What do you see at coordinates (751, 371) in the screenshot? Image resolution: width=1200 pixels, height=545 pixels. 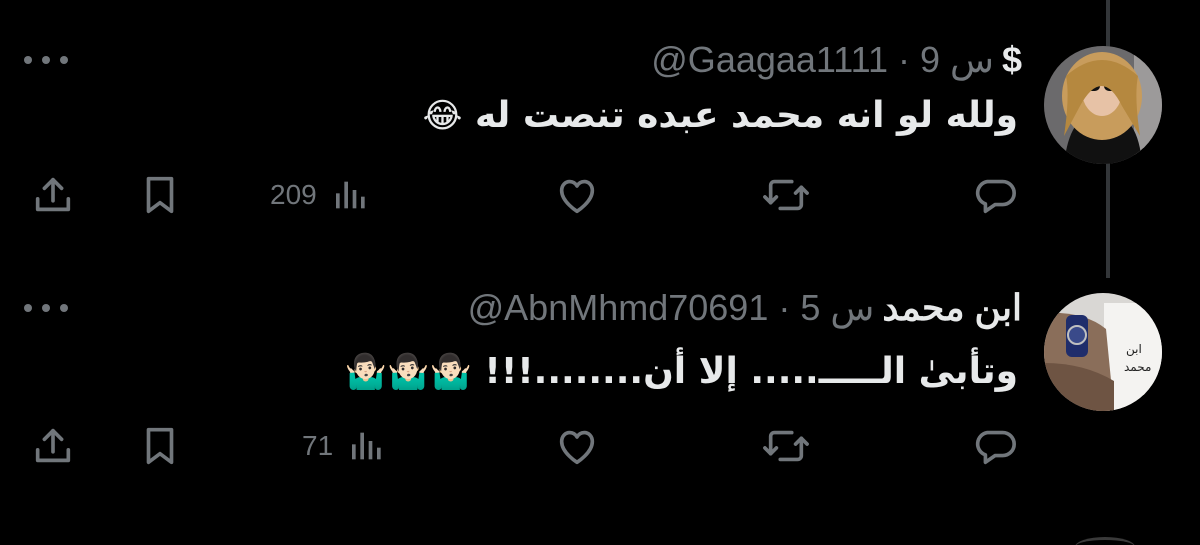 I see `reply-text-body: وتأبىٰ الـــــ..... إلا أن........!!!` at bounding box center [751, 371].